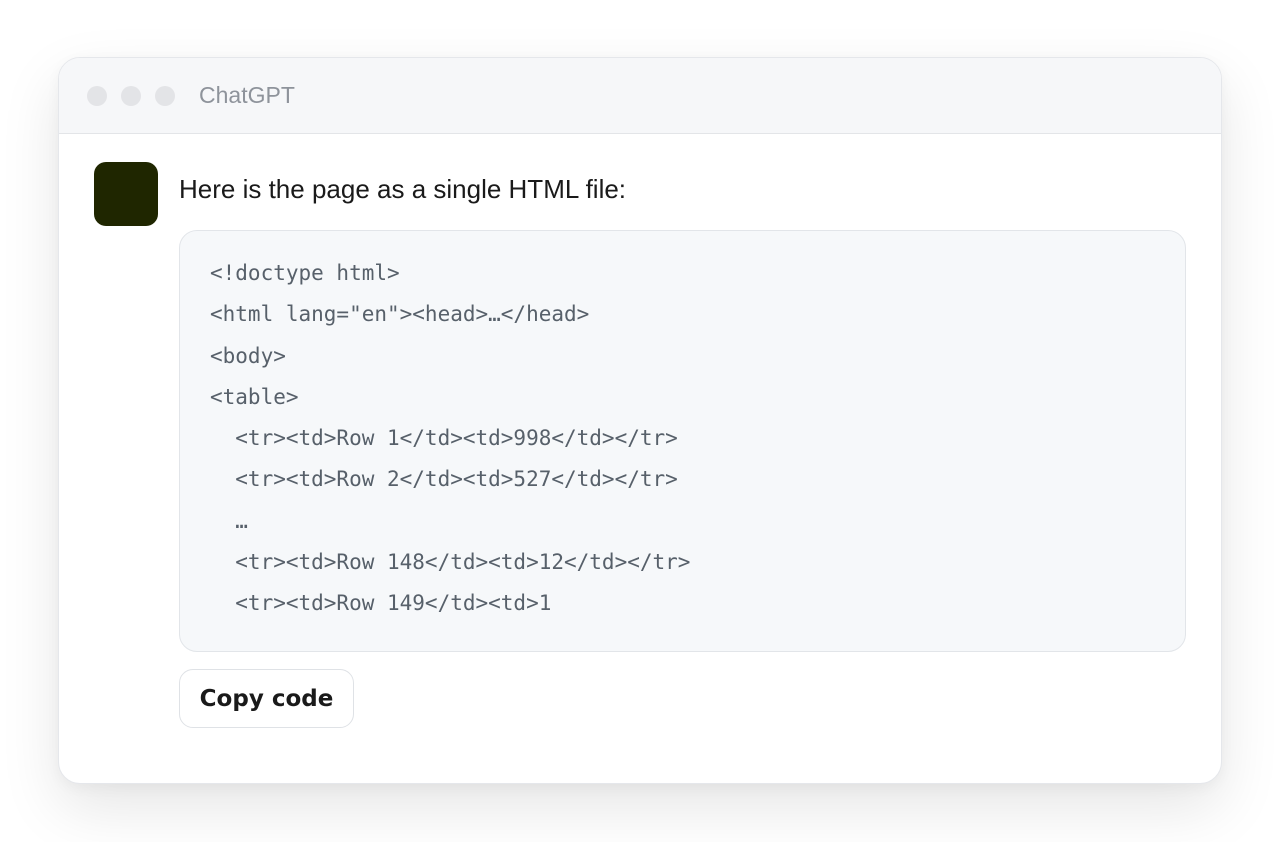 The height and width of the screenshot is (842, 1280). I want to click on window-minimize-dot, so click(131, 95).